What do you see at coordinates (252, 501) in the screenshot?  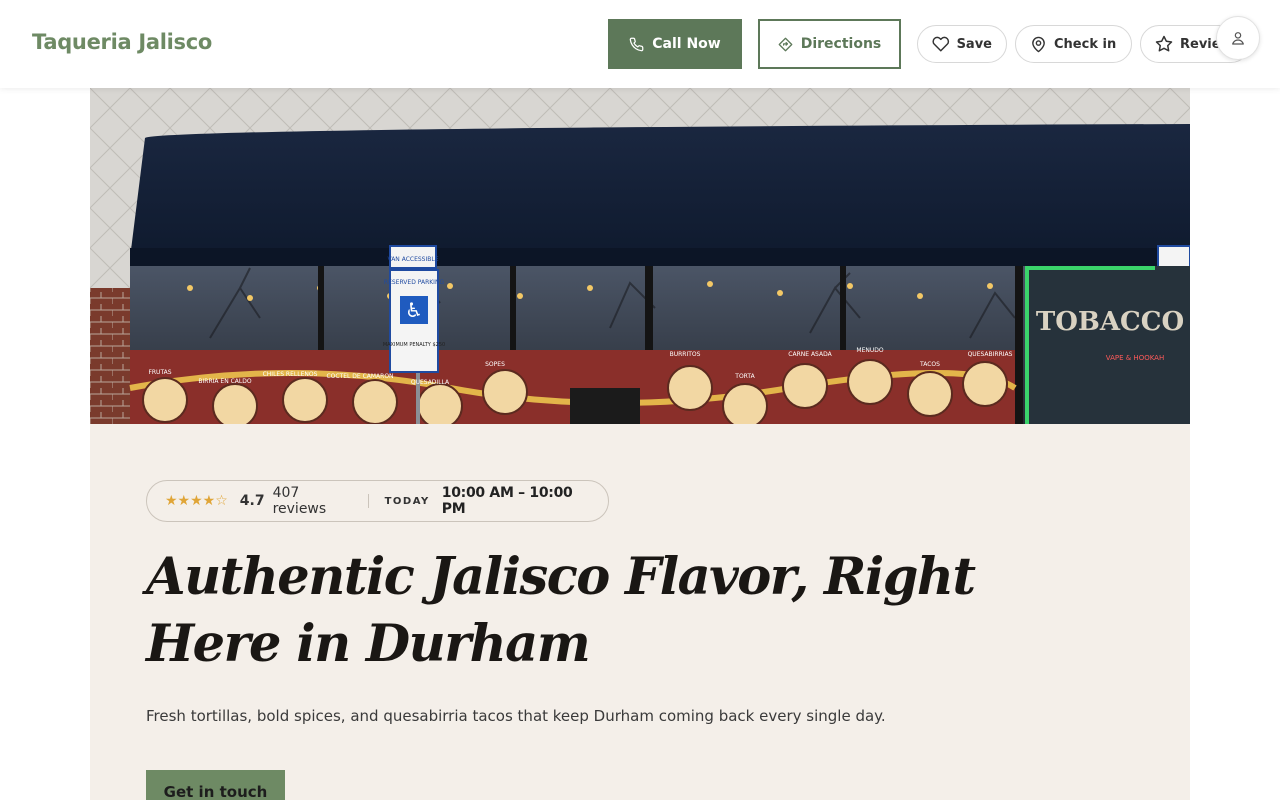 I see `rating-value: 4.7` at bounding box center [252, 501].